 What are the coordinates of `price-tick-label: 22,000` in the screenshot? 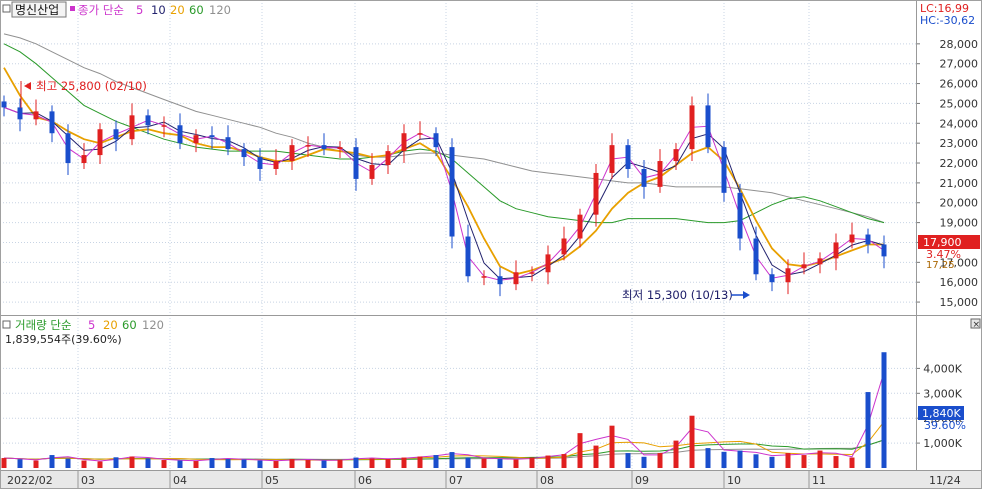 It's located at (959, 163).